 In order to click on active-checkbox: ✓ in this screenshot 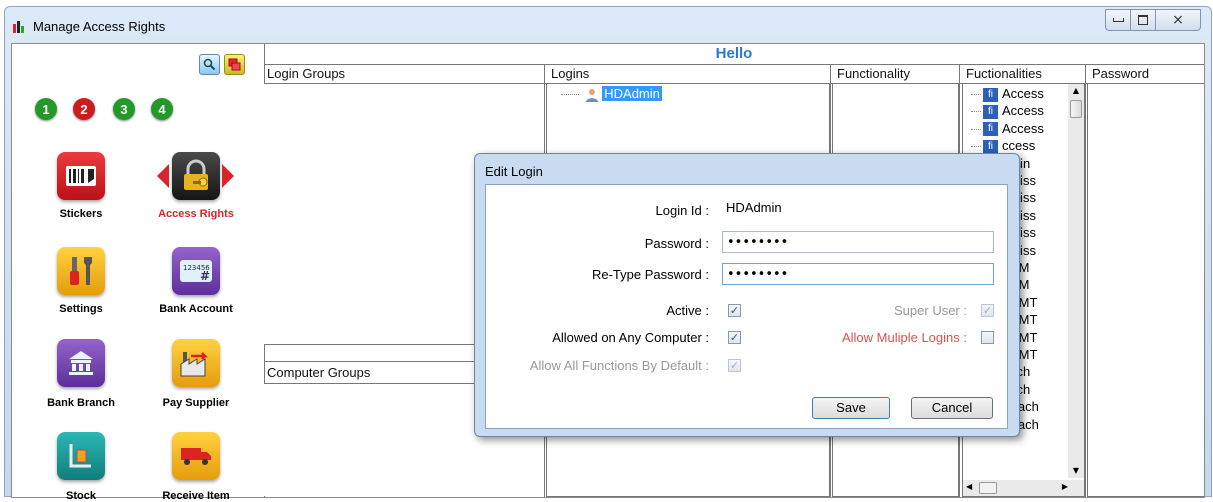, I will do `click(734, 310)`.